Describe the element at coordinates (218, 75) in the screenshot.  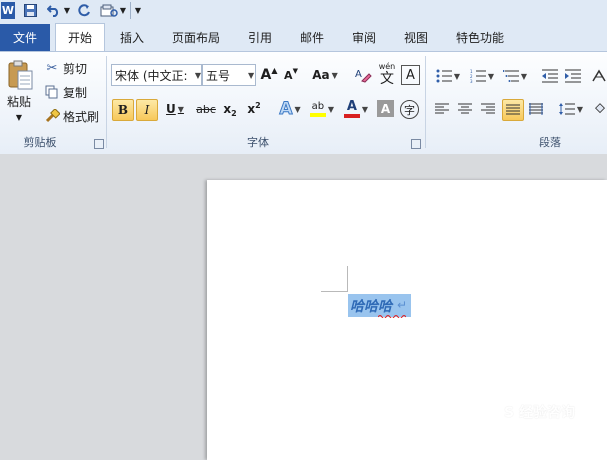
I see `font-size-value: 五号` at that location.